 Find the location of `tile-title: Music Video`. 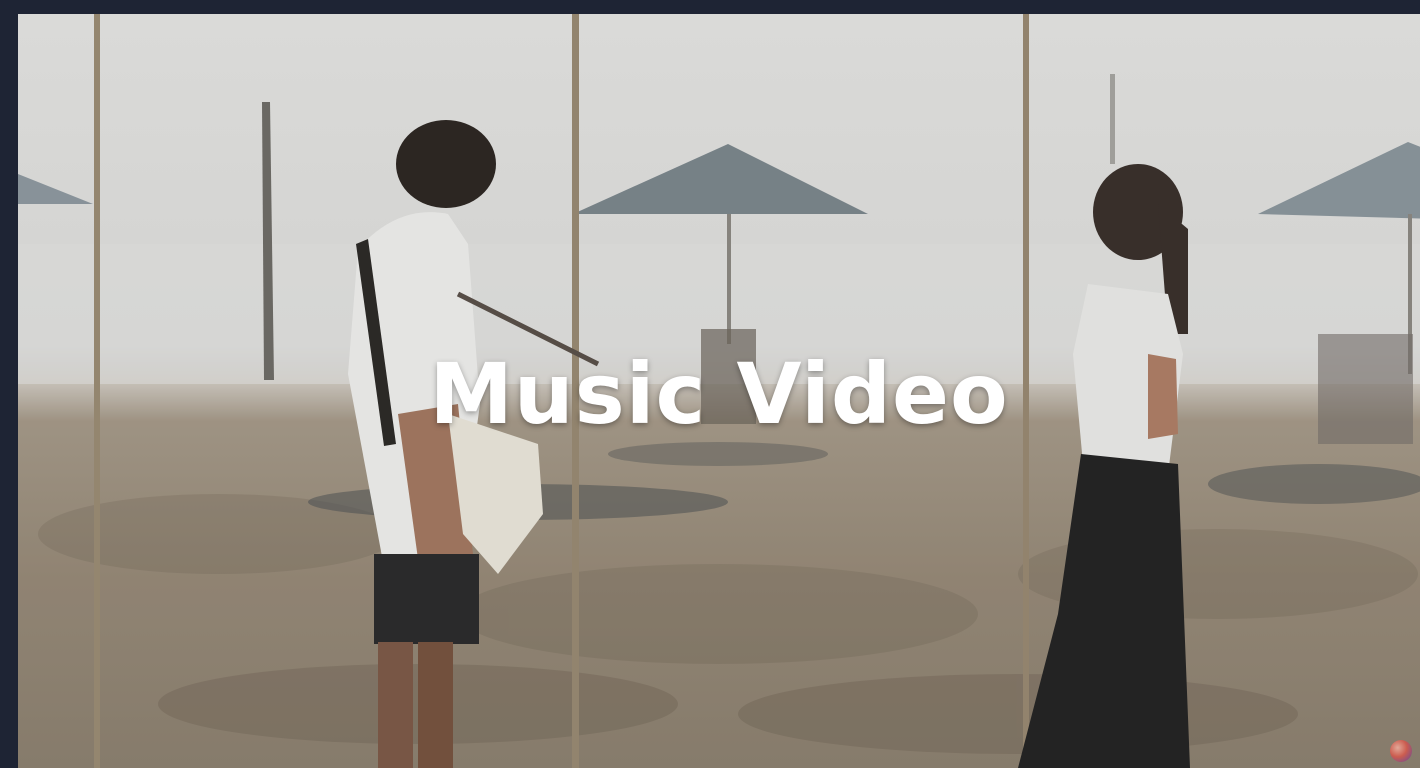

tile-title: Music Video is located at coordinates (719, 394).